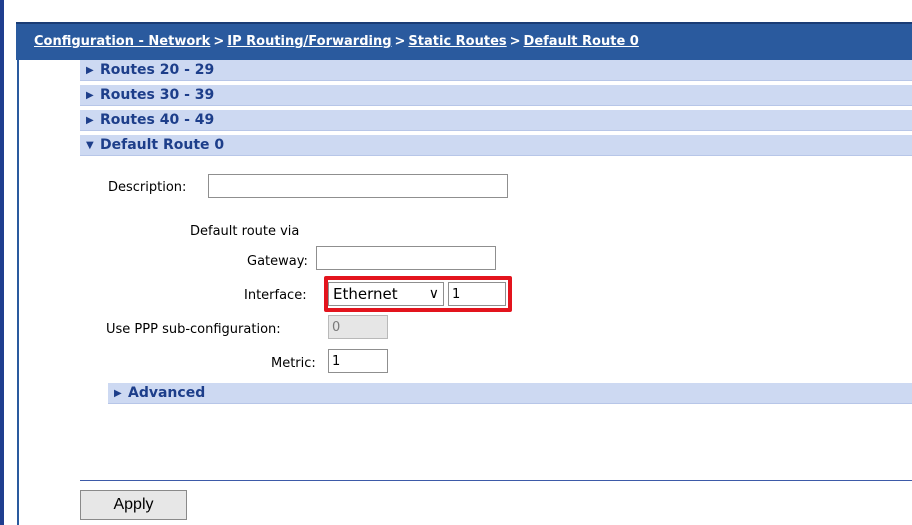 This screenshot has height=525, width=912. Describe the element at coordinates (18, 292) in the screenshot. I see `content-left-border` at that location.